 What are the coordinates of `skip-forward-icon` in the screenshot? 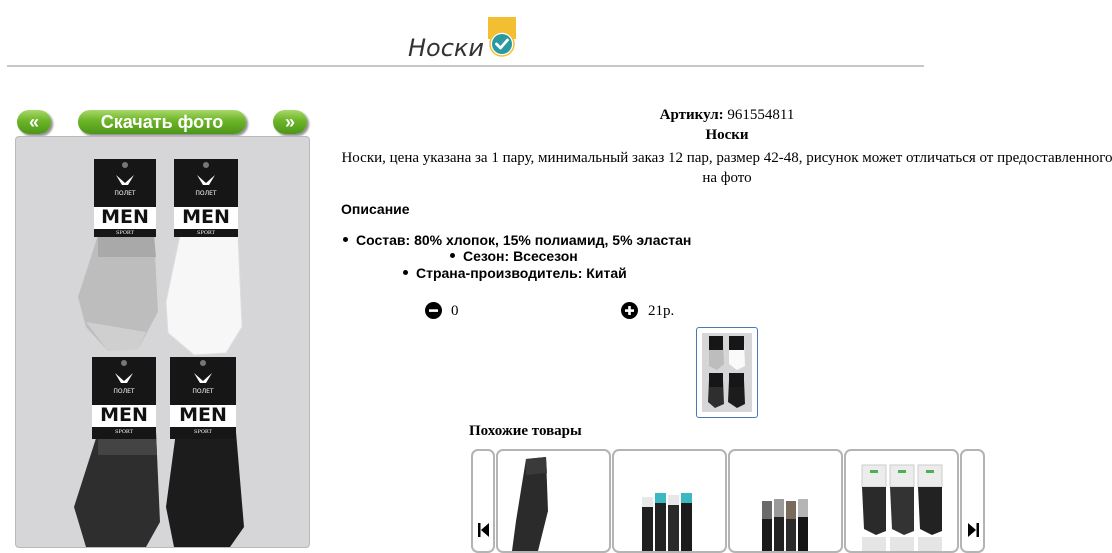 It's located at (973, 530).